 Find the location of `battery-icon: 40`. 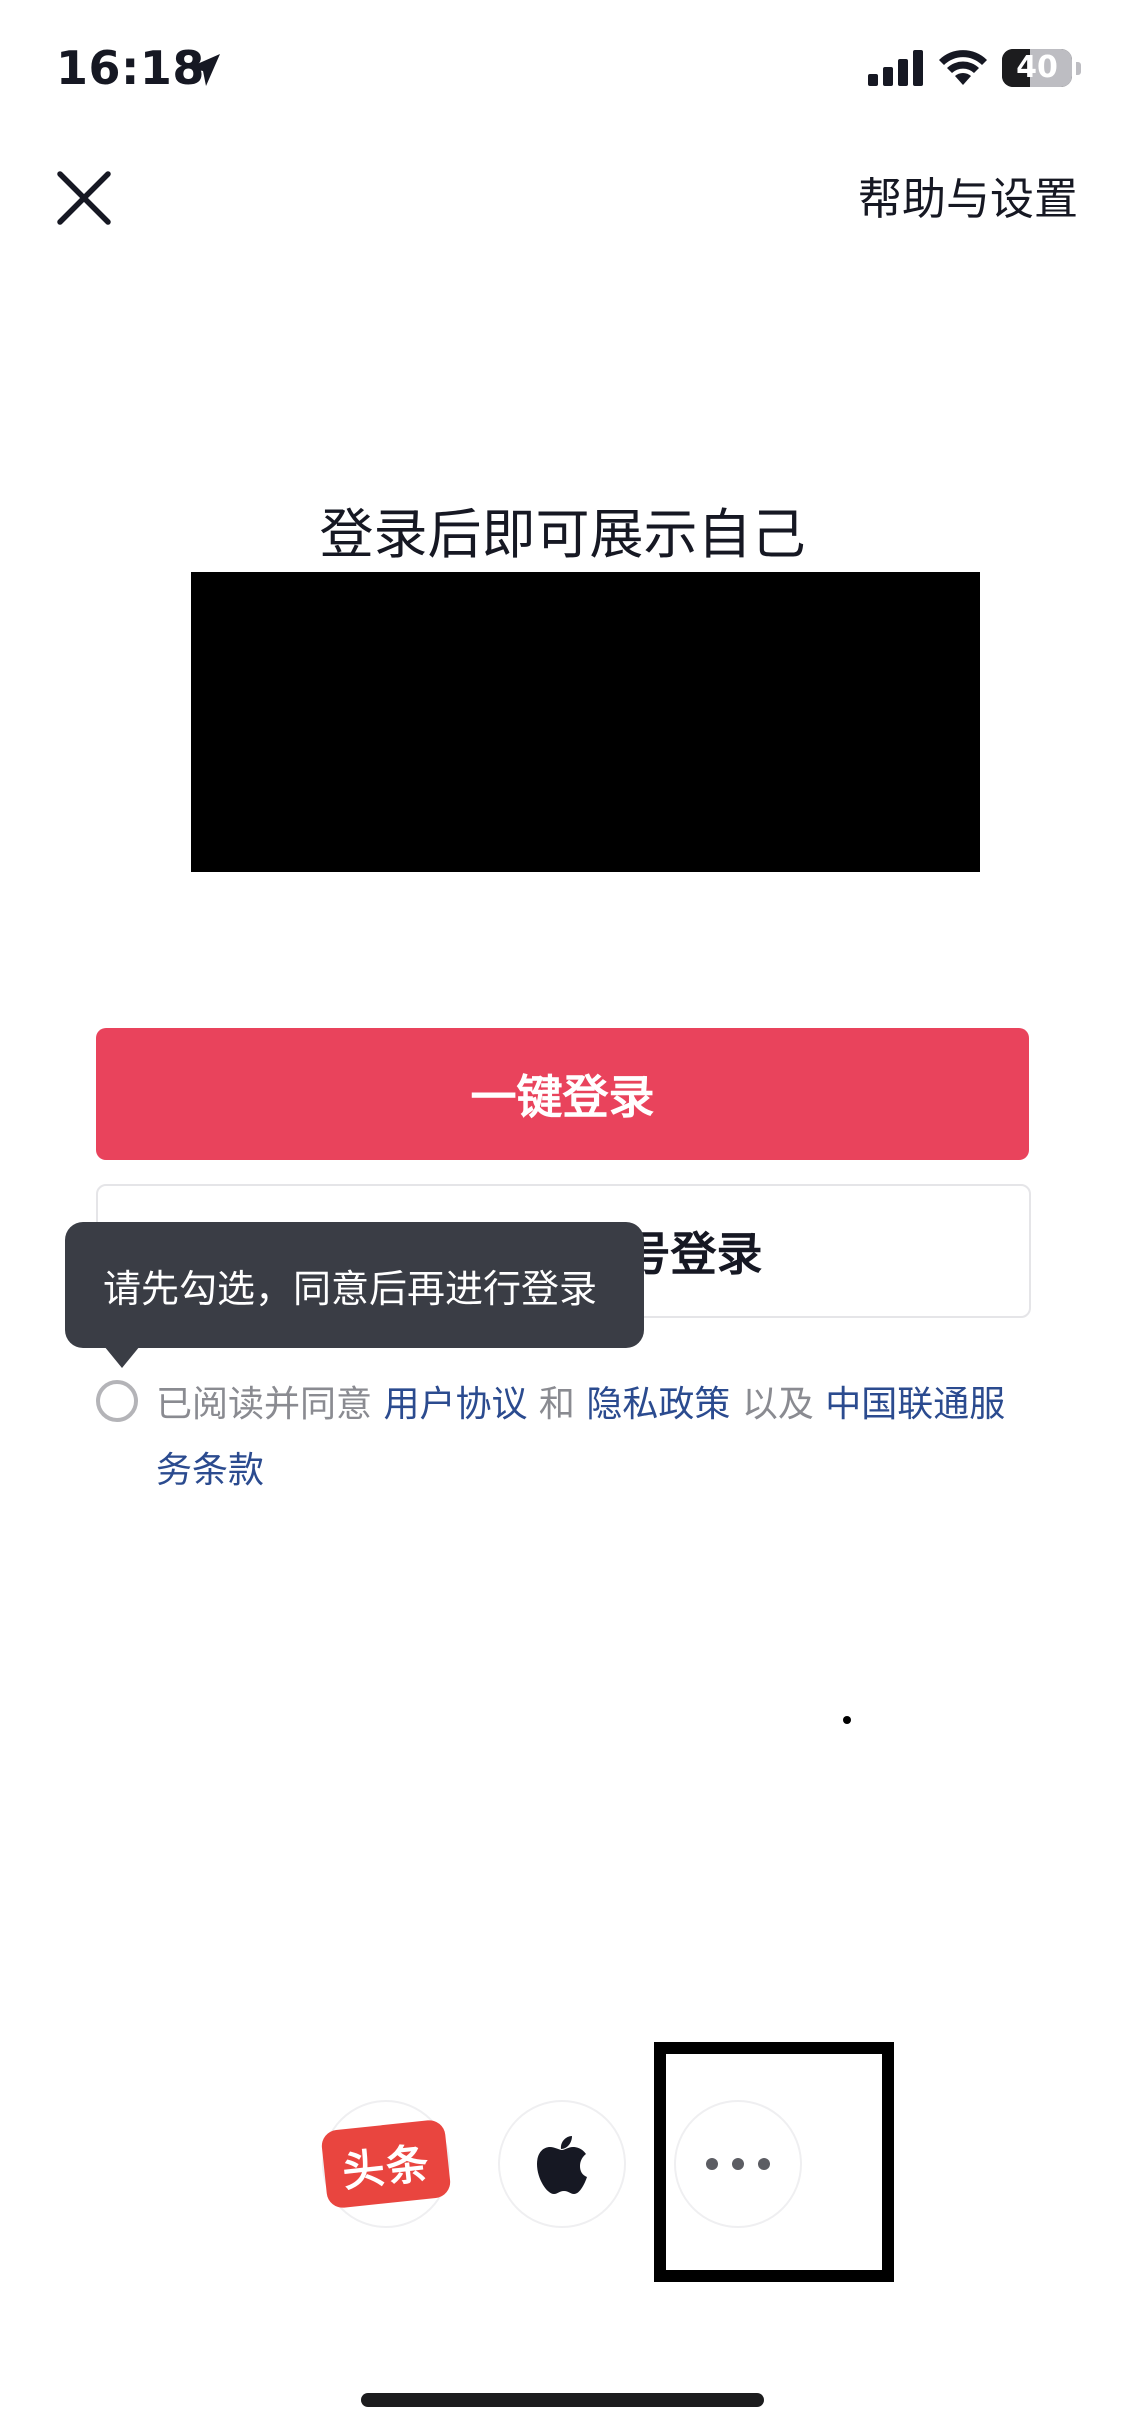

battery-icon: 40 is located at coordinates (1037, 68).